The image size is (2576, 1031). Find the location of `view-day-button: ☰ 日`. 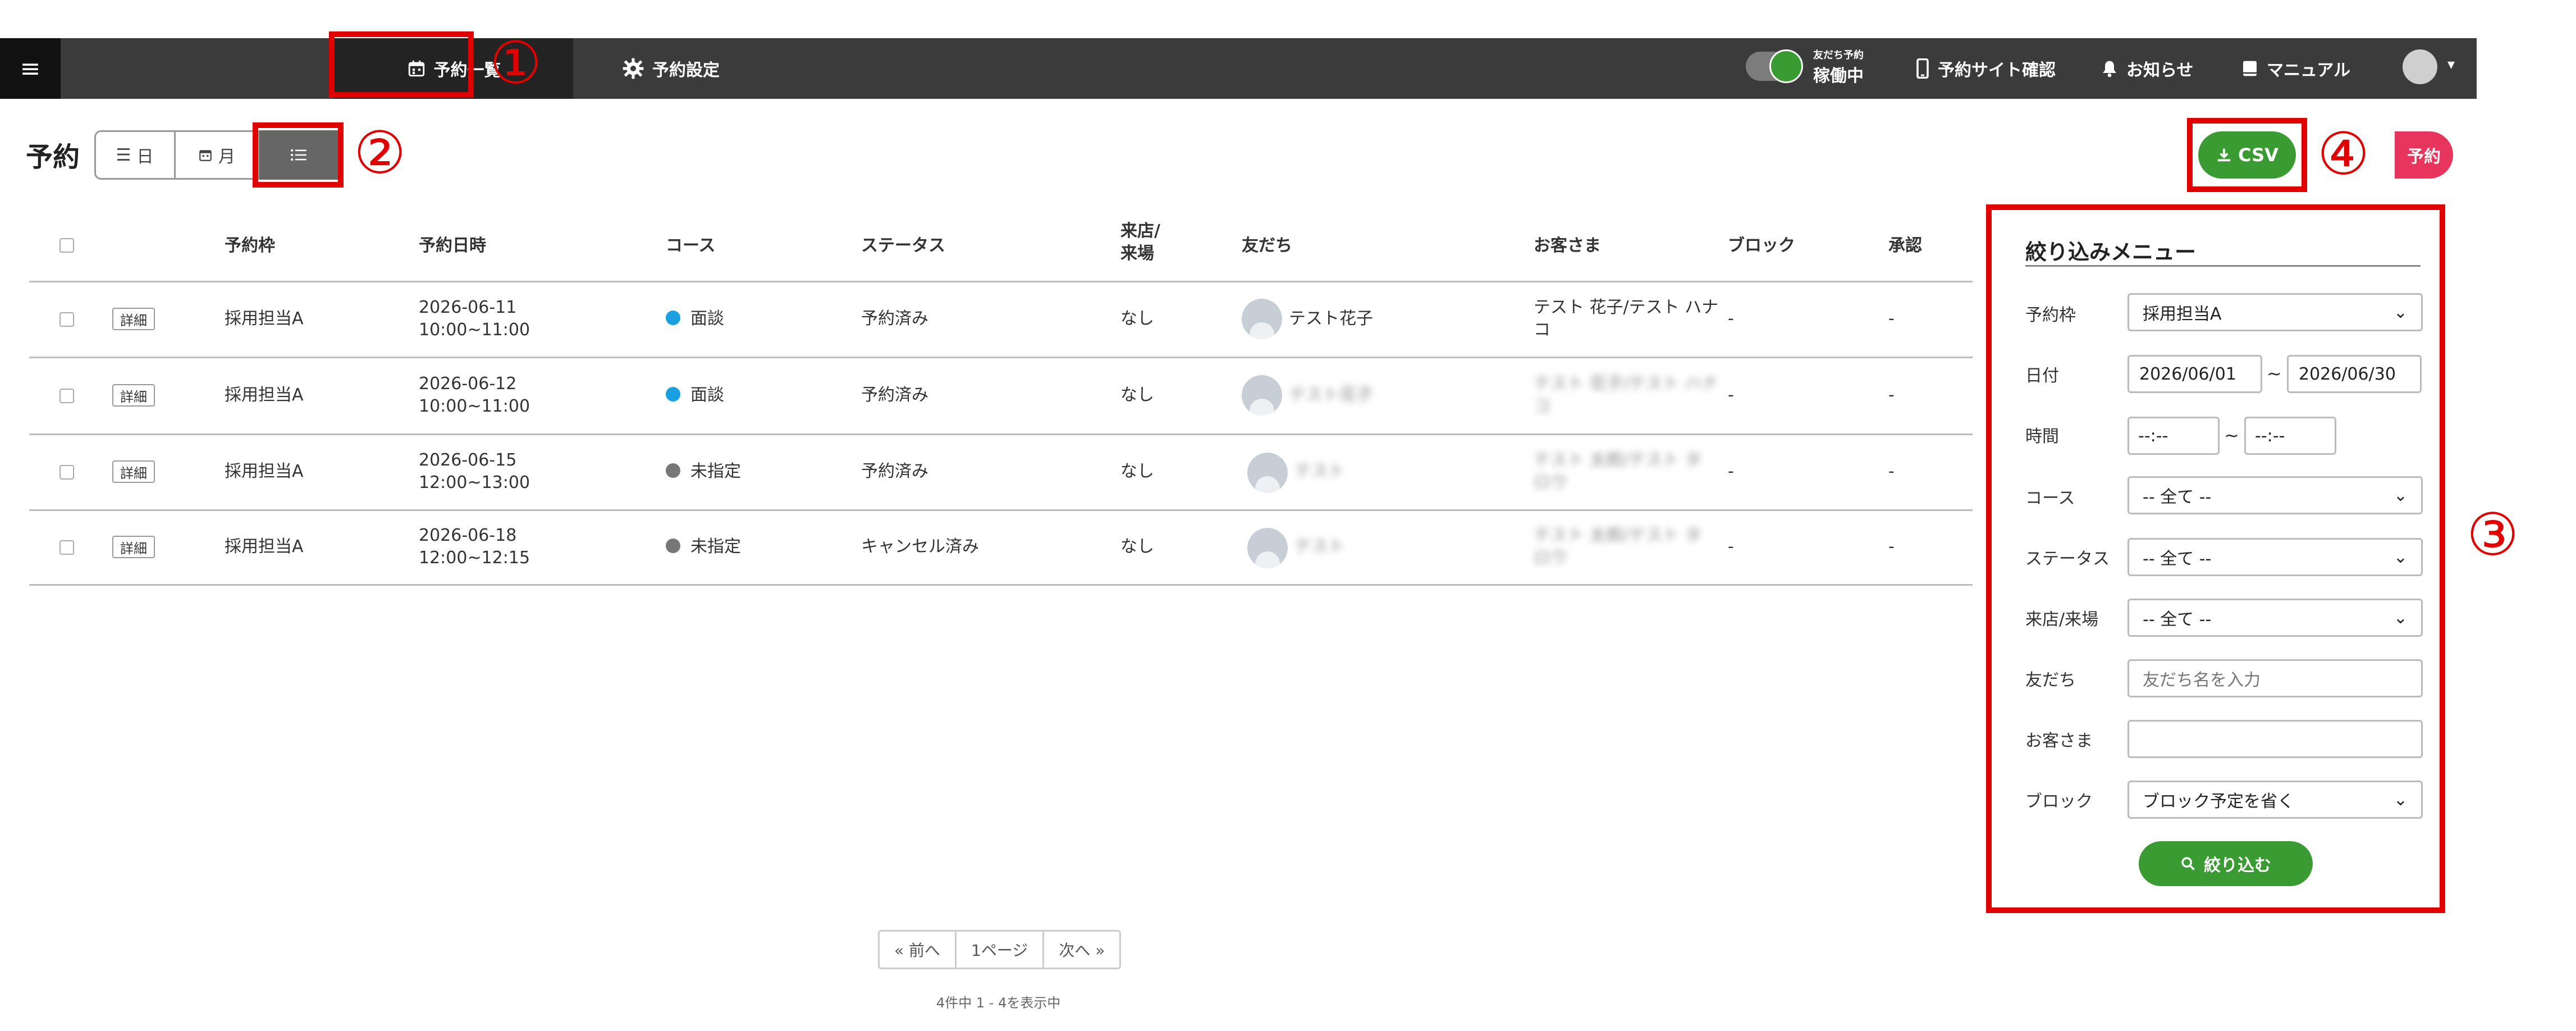

view-day-button: ☰ 日 is located at coordinates (135, 155).